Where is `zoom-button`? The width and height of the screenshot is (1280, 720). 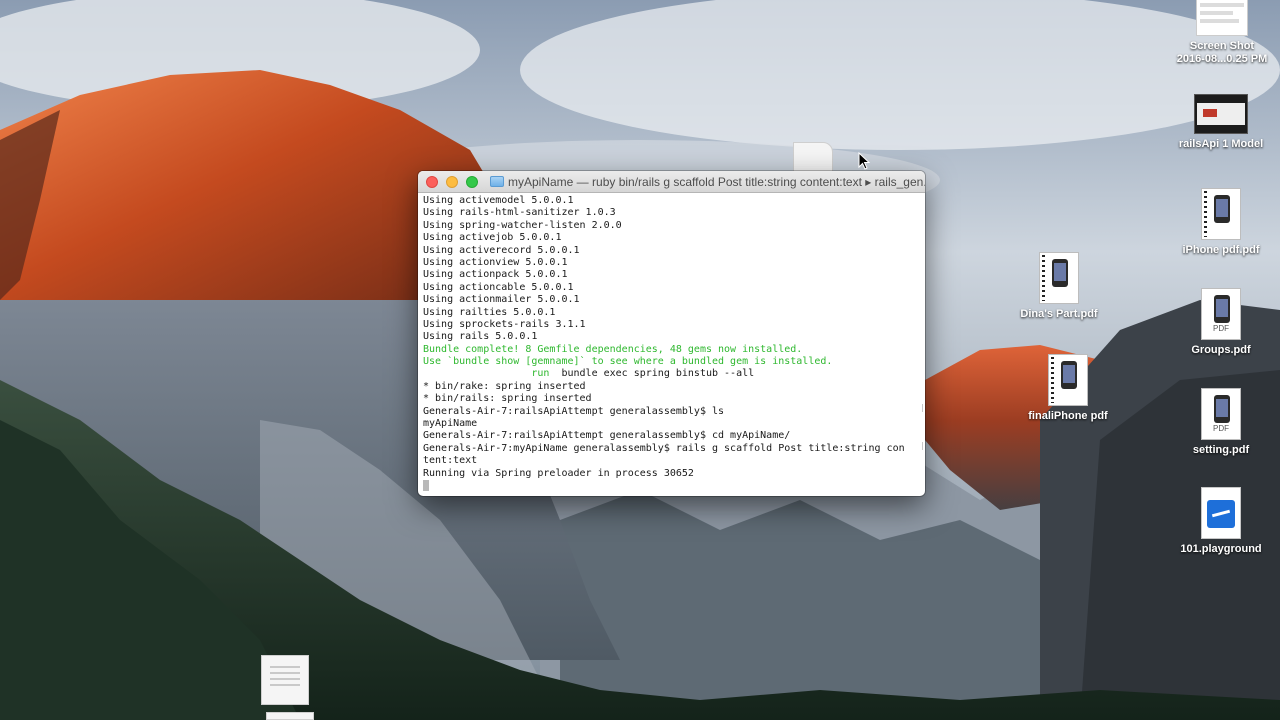
zoom-button is located at coordinates (472, 181).